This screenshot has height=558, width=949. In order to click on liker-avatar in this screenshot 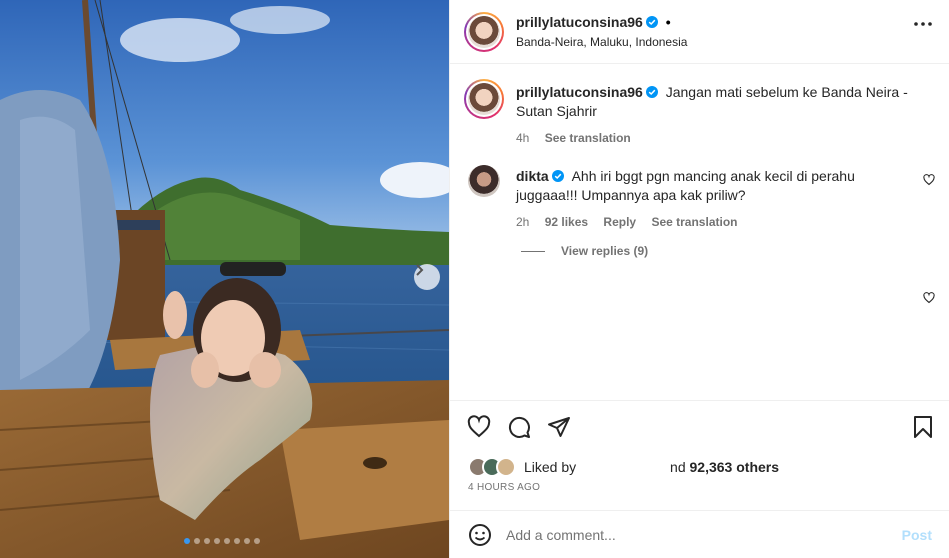, I will do `click(506, 467)`.